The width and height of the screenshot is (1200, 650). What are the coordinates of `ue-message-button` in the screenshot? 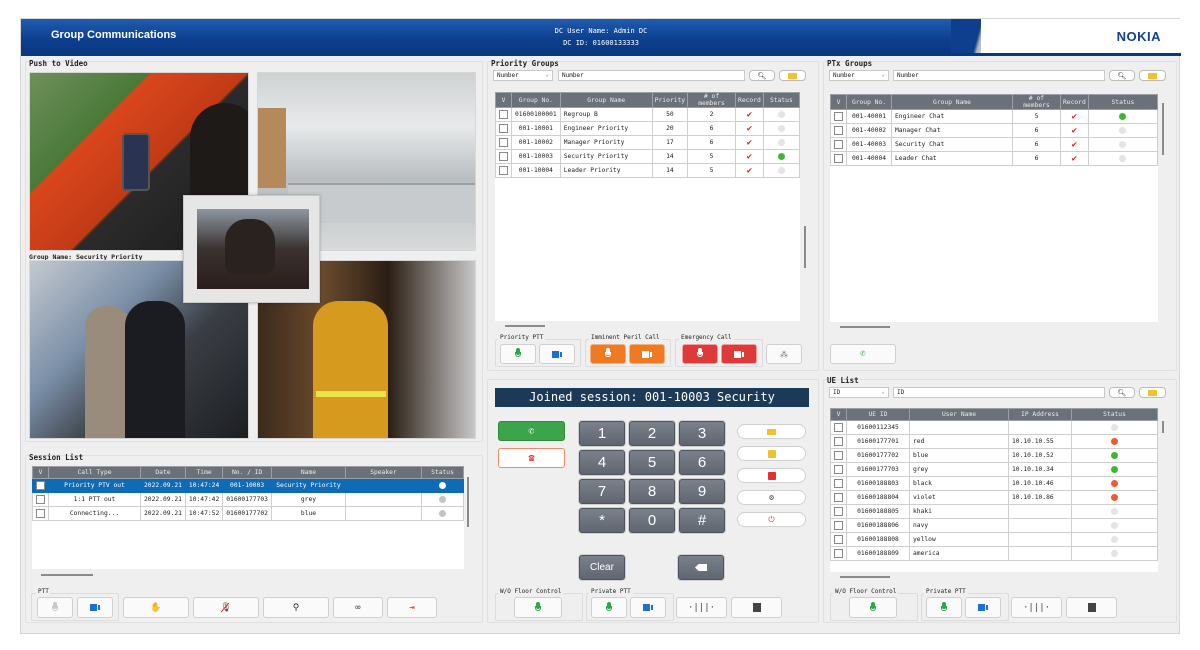 It's located at (1152, 392).